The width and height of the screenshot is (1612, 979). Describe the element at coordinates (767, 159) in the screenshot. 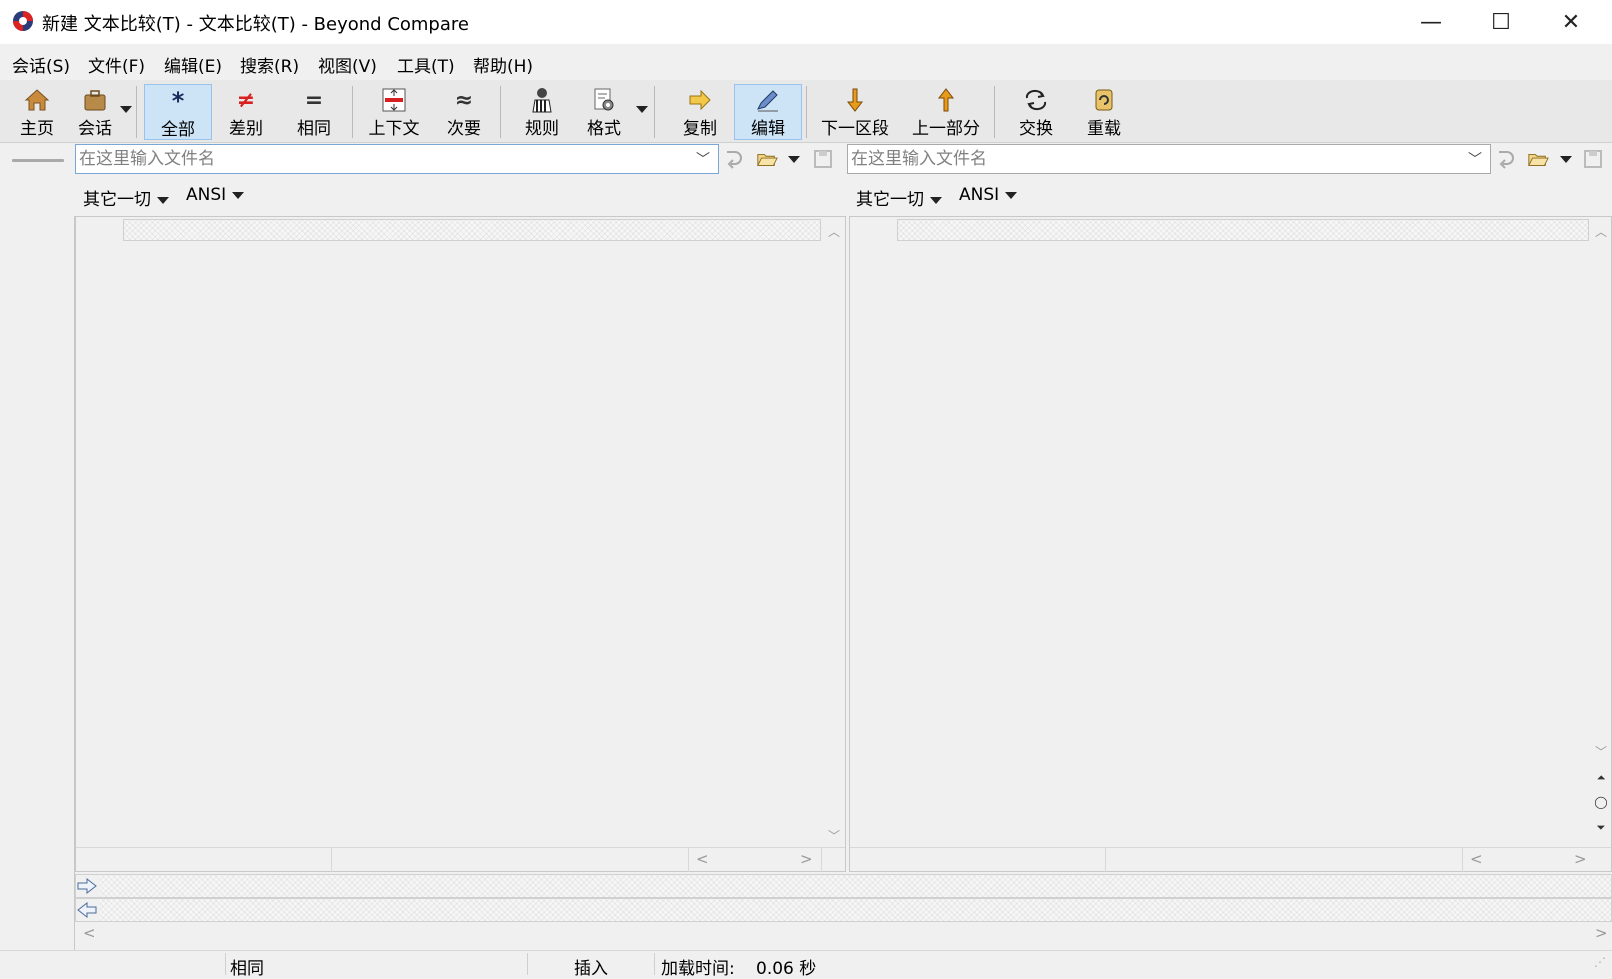

I see `left-open-folder-icon` at that location.